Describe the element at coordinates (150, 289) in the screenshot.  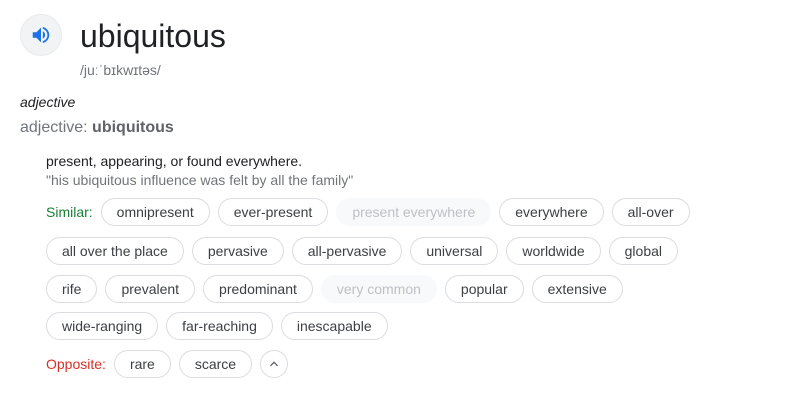
I see `similar-chip-prevalent: prevalent` at that location.